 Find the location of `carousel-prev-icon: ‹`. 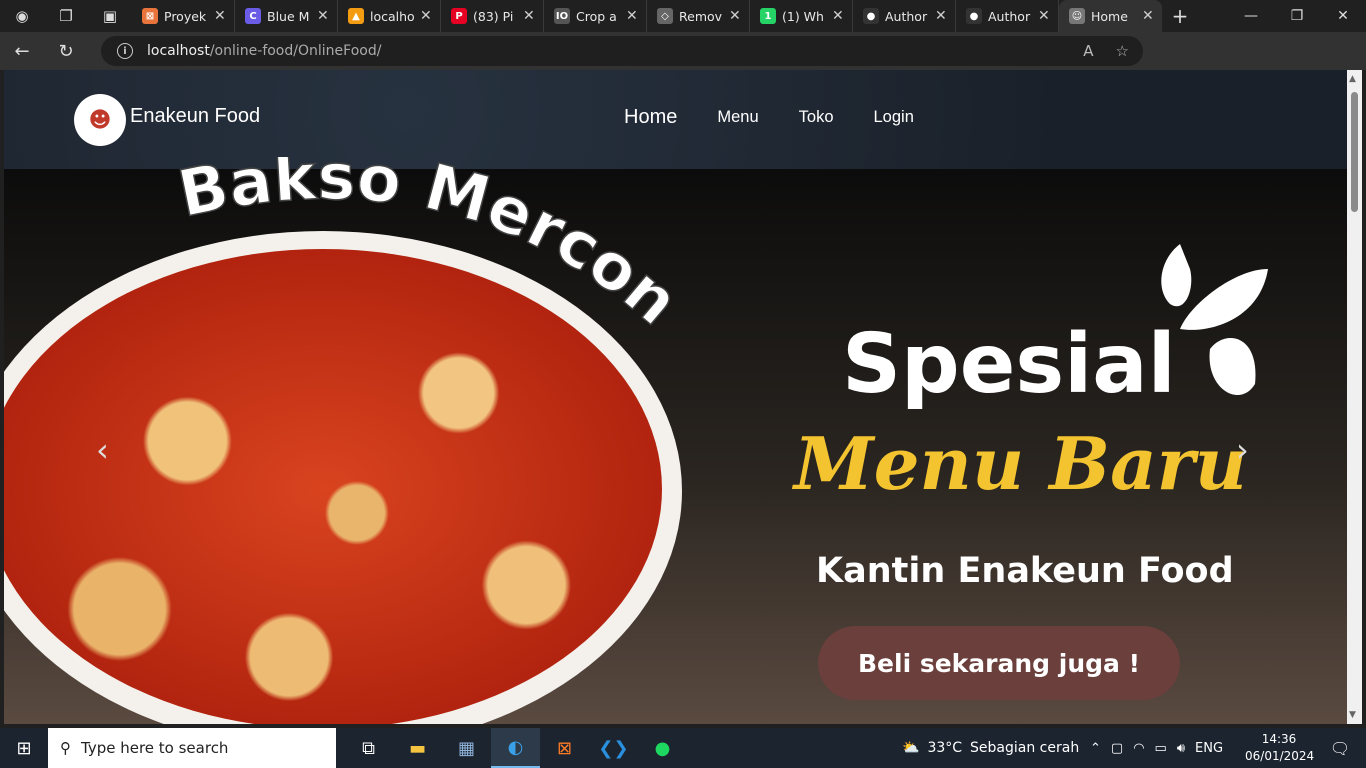

carousel-prev-icon: ‹ is located at coordinates (102, 450).